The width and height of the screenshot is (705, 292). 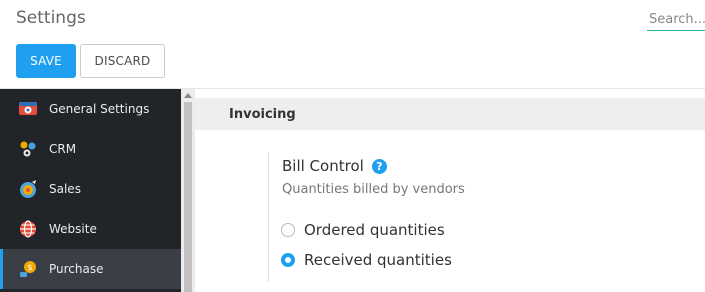 I want to click on sidebar-item-purchase: $ Purchase, so click(x=90, y=269).